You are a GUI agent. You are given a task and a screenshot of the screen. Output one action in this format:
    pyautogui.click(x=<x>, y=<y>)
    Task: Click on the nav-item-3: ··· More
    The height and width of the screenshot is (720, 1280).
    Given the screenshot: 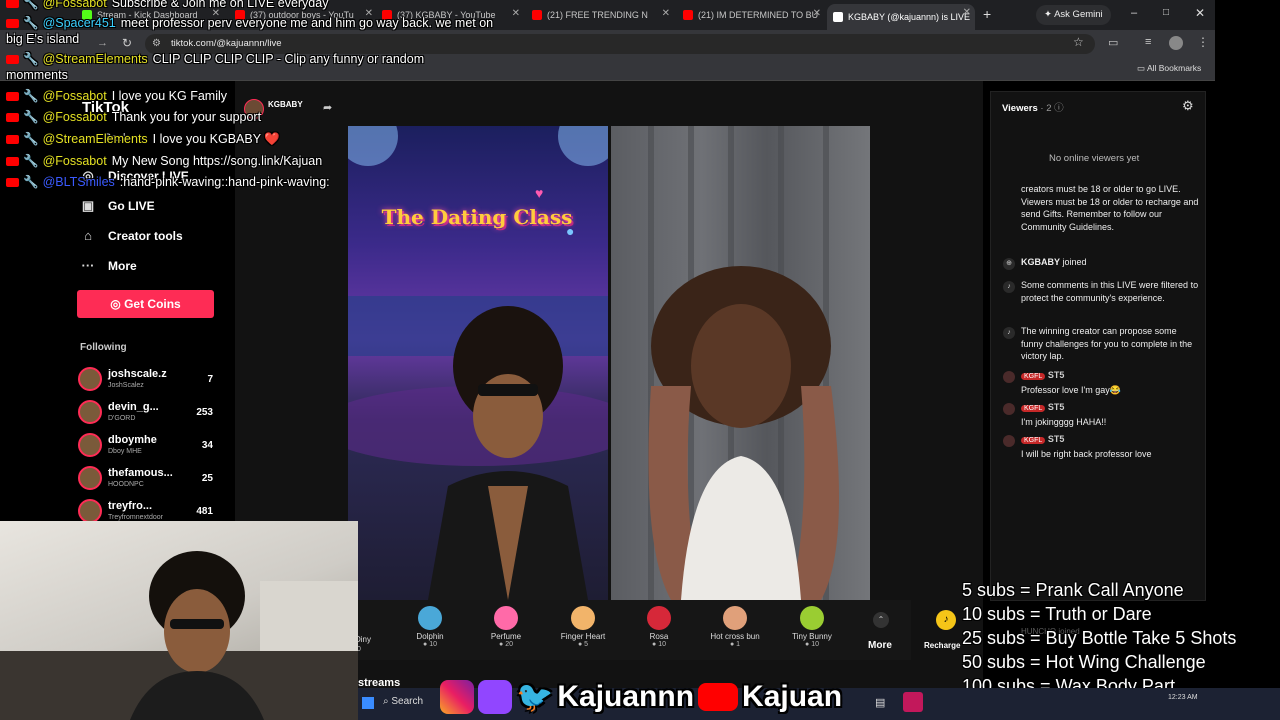 What is the action you would take?
    pyautogui.click(x=108, y=265)
    